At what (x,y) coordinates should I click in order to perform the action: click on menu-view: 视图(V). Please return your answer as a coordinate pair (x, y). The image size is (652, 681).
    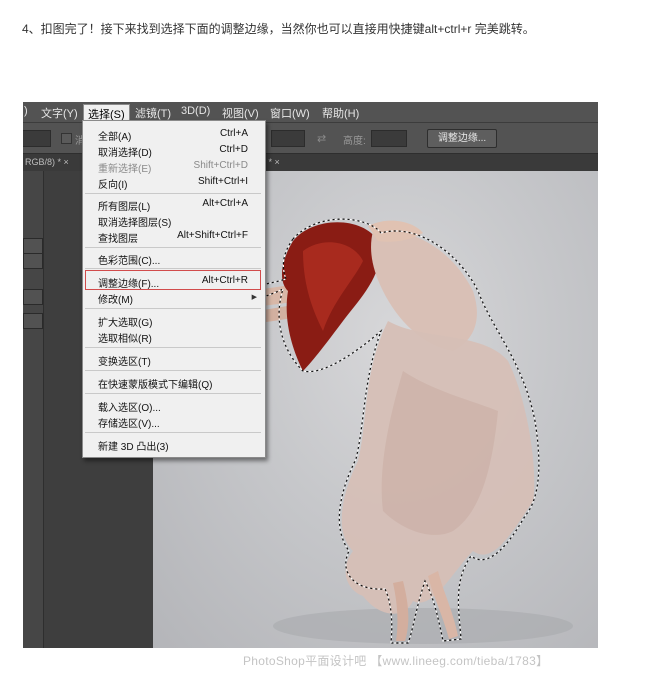
    Looking at the image, I should click on (240, 113).